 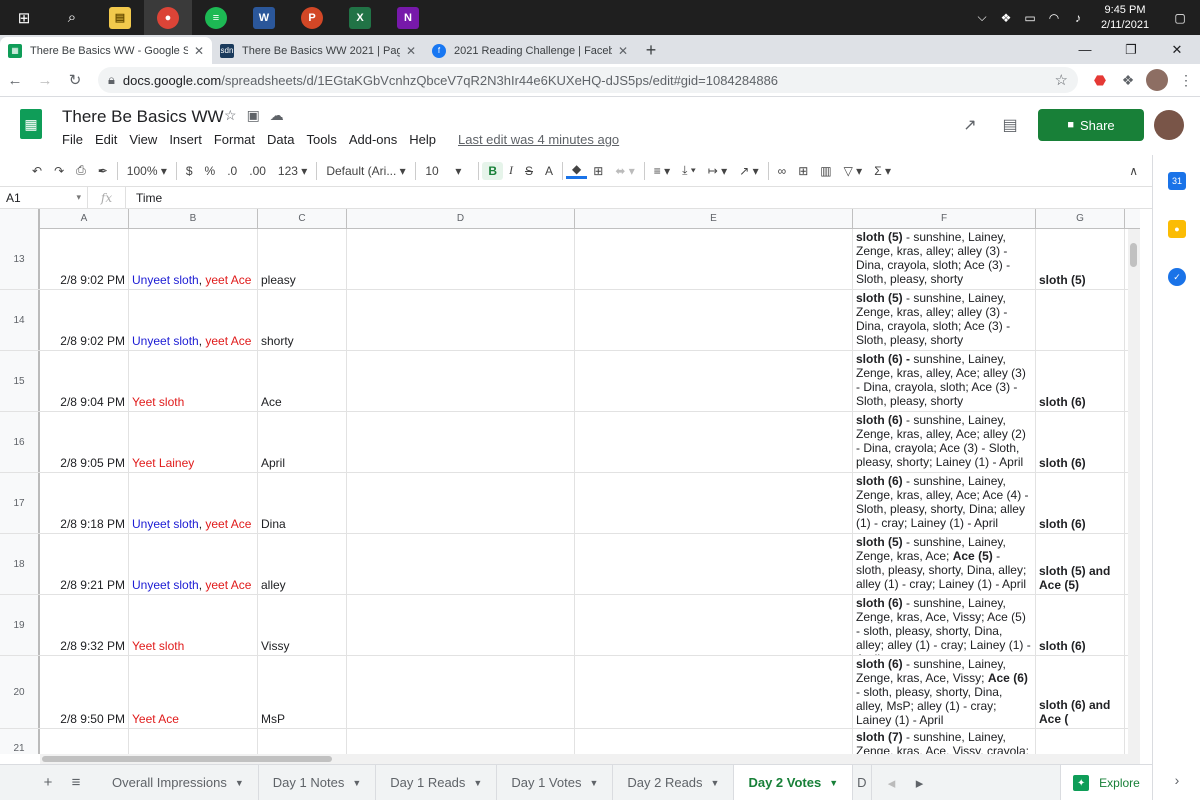 I want to click on sheet-tab: D, so click(x=862, y=782).